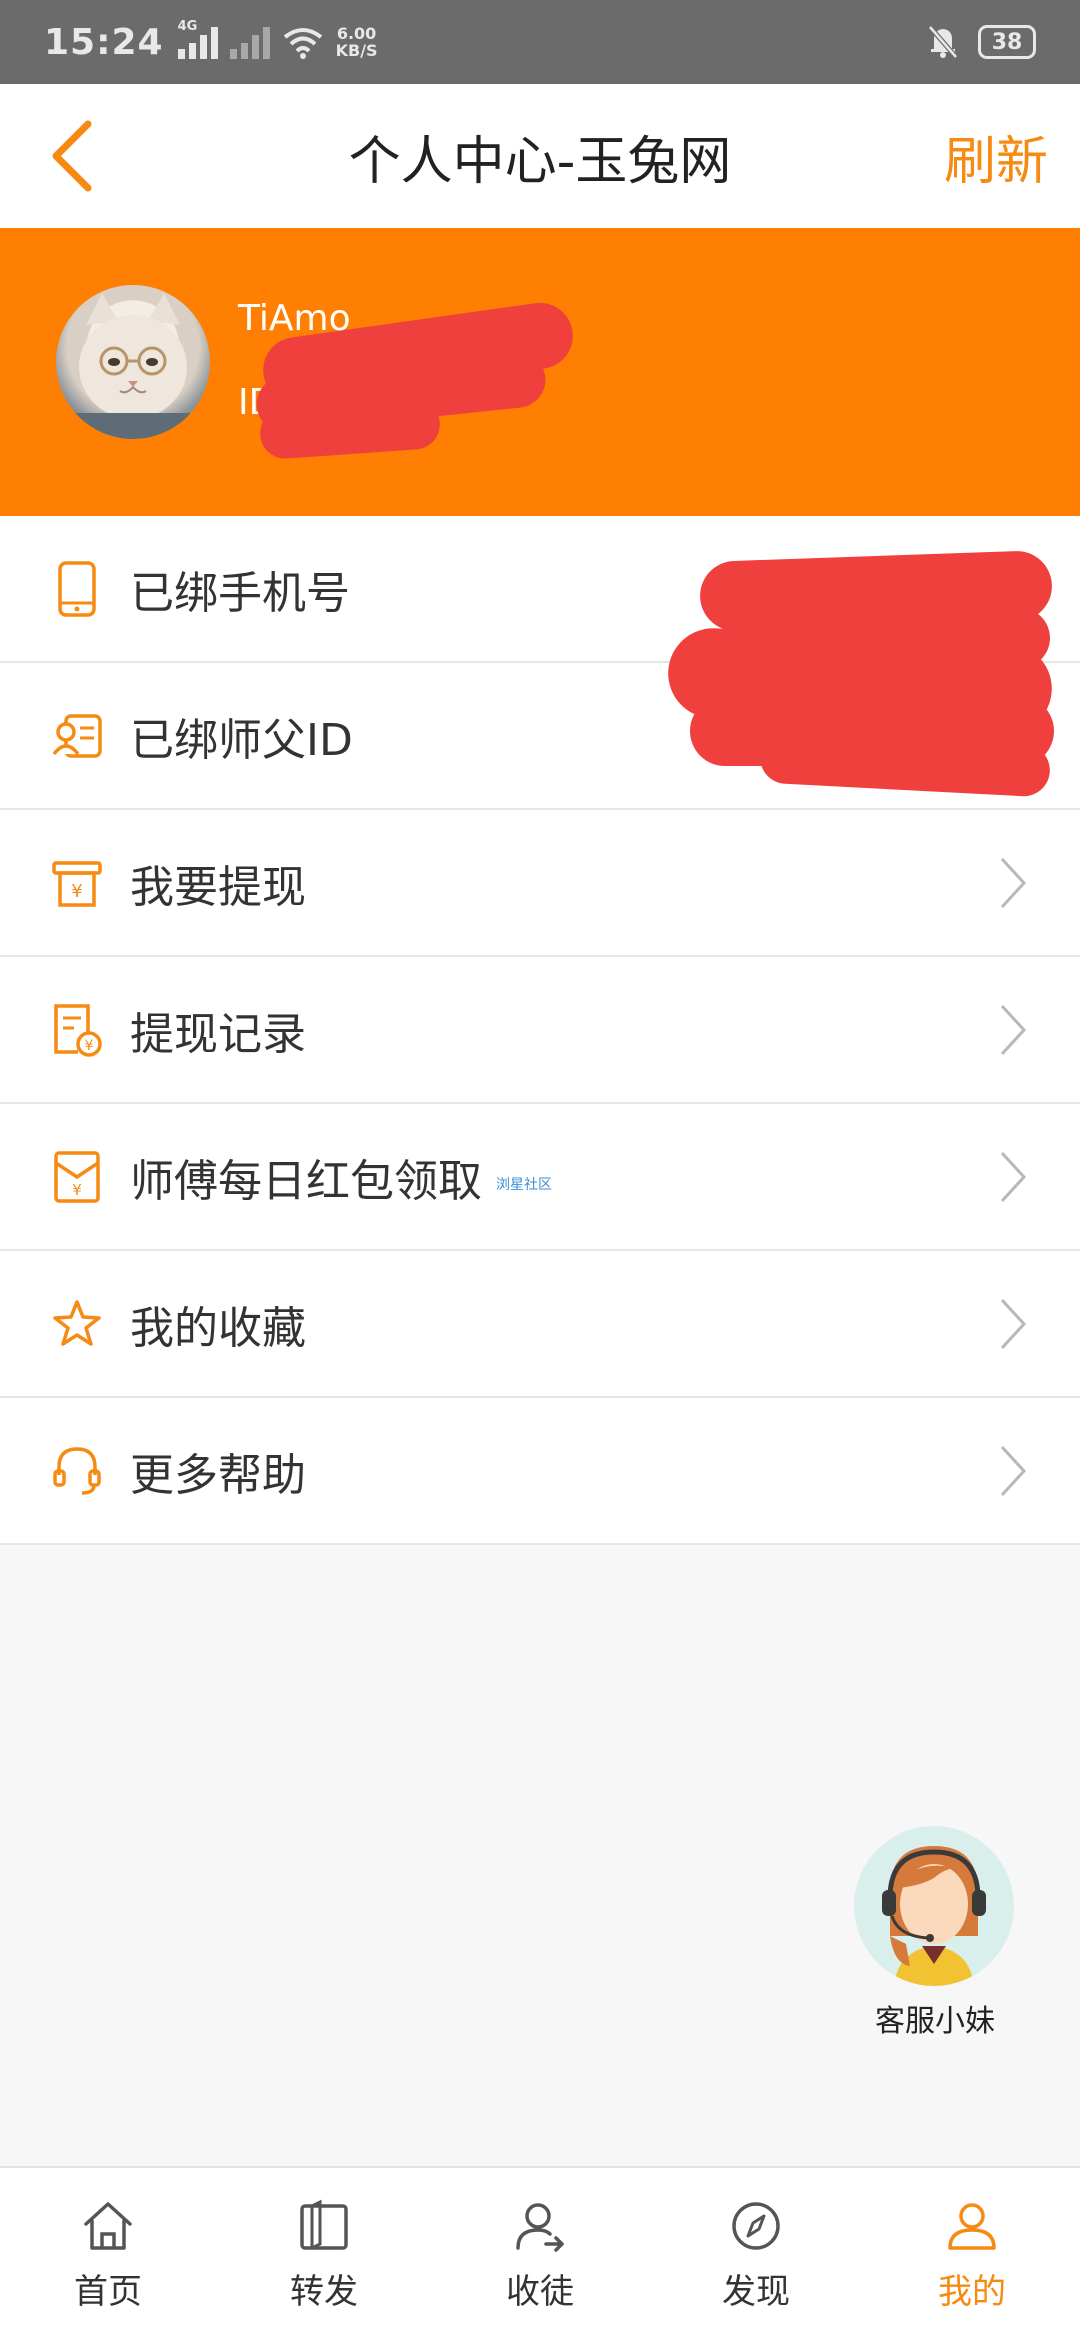 The image size is (1080, 2340). Describe the element at coordinates (972, 2292) in the screenshot. I see `tab-label: 我的` at that location.